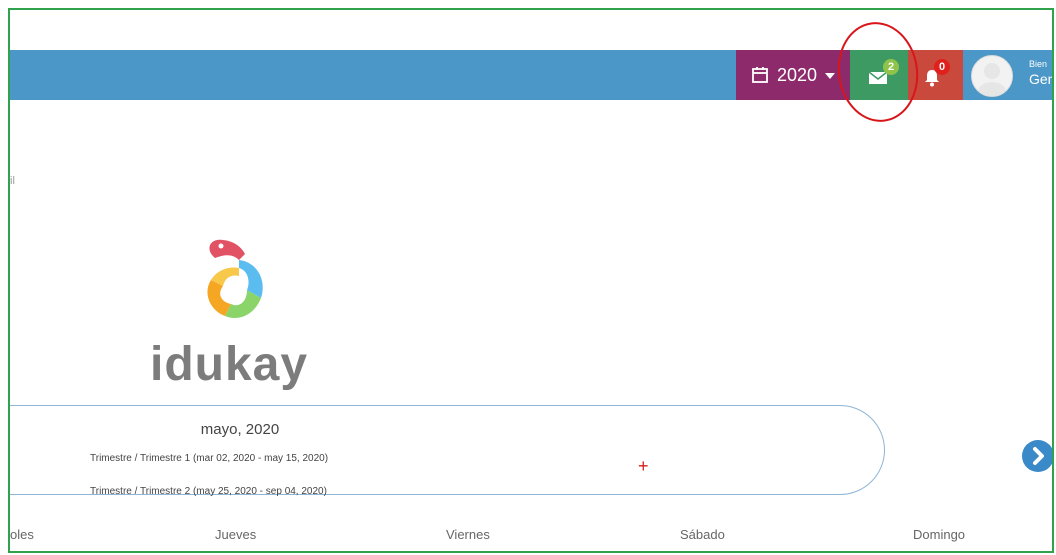 The height and width of the screenshot is (555, 1056). What do you see at coordinates (760, 75) in the screenshot?
I see `calendar-icon` at bounding box center [760, 75].